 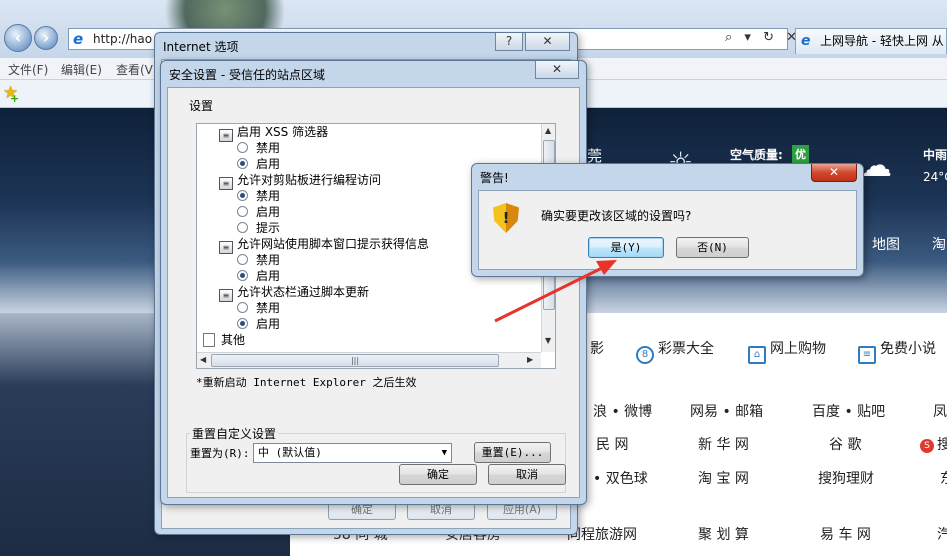 I want to click on link-sohu: S搜, so click(x=933, y=444).